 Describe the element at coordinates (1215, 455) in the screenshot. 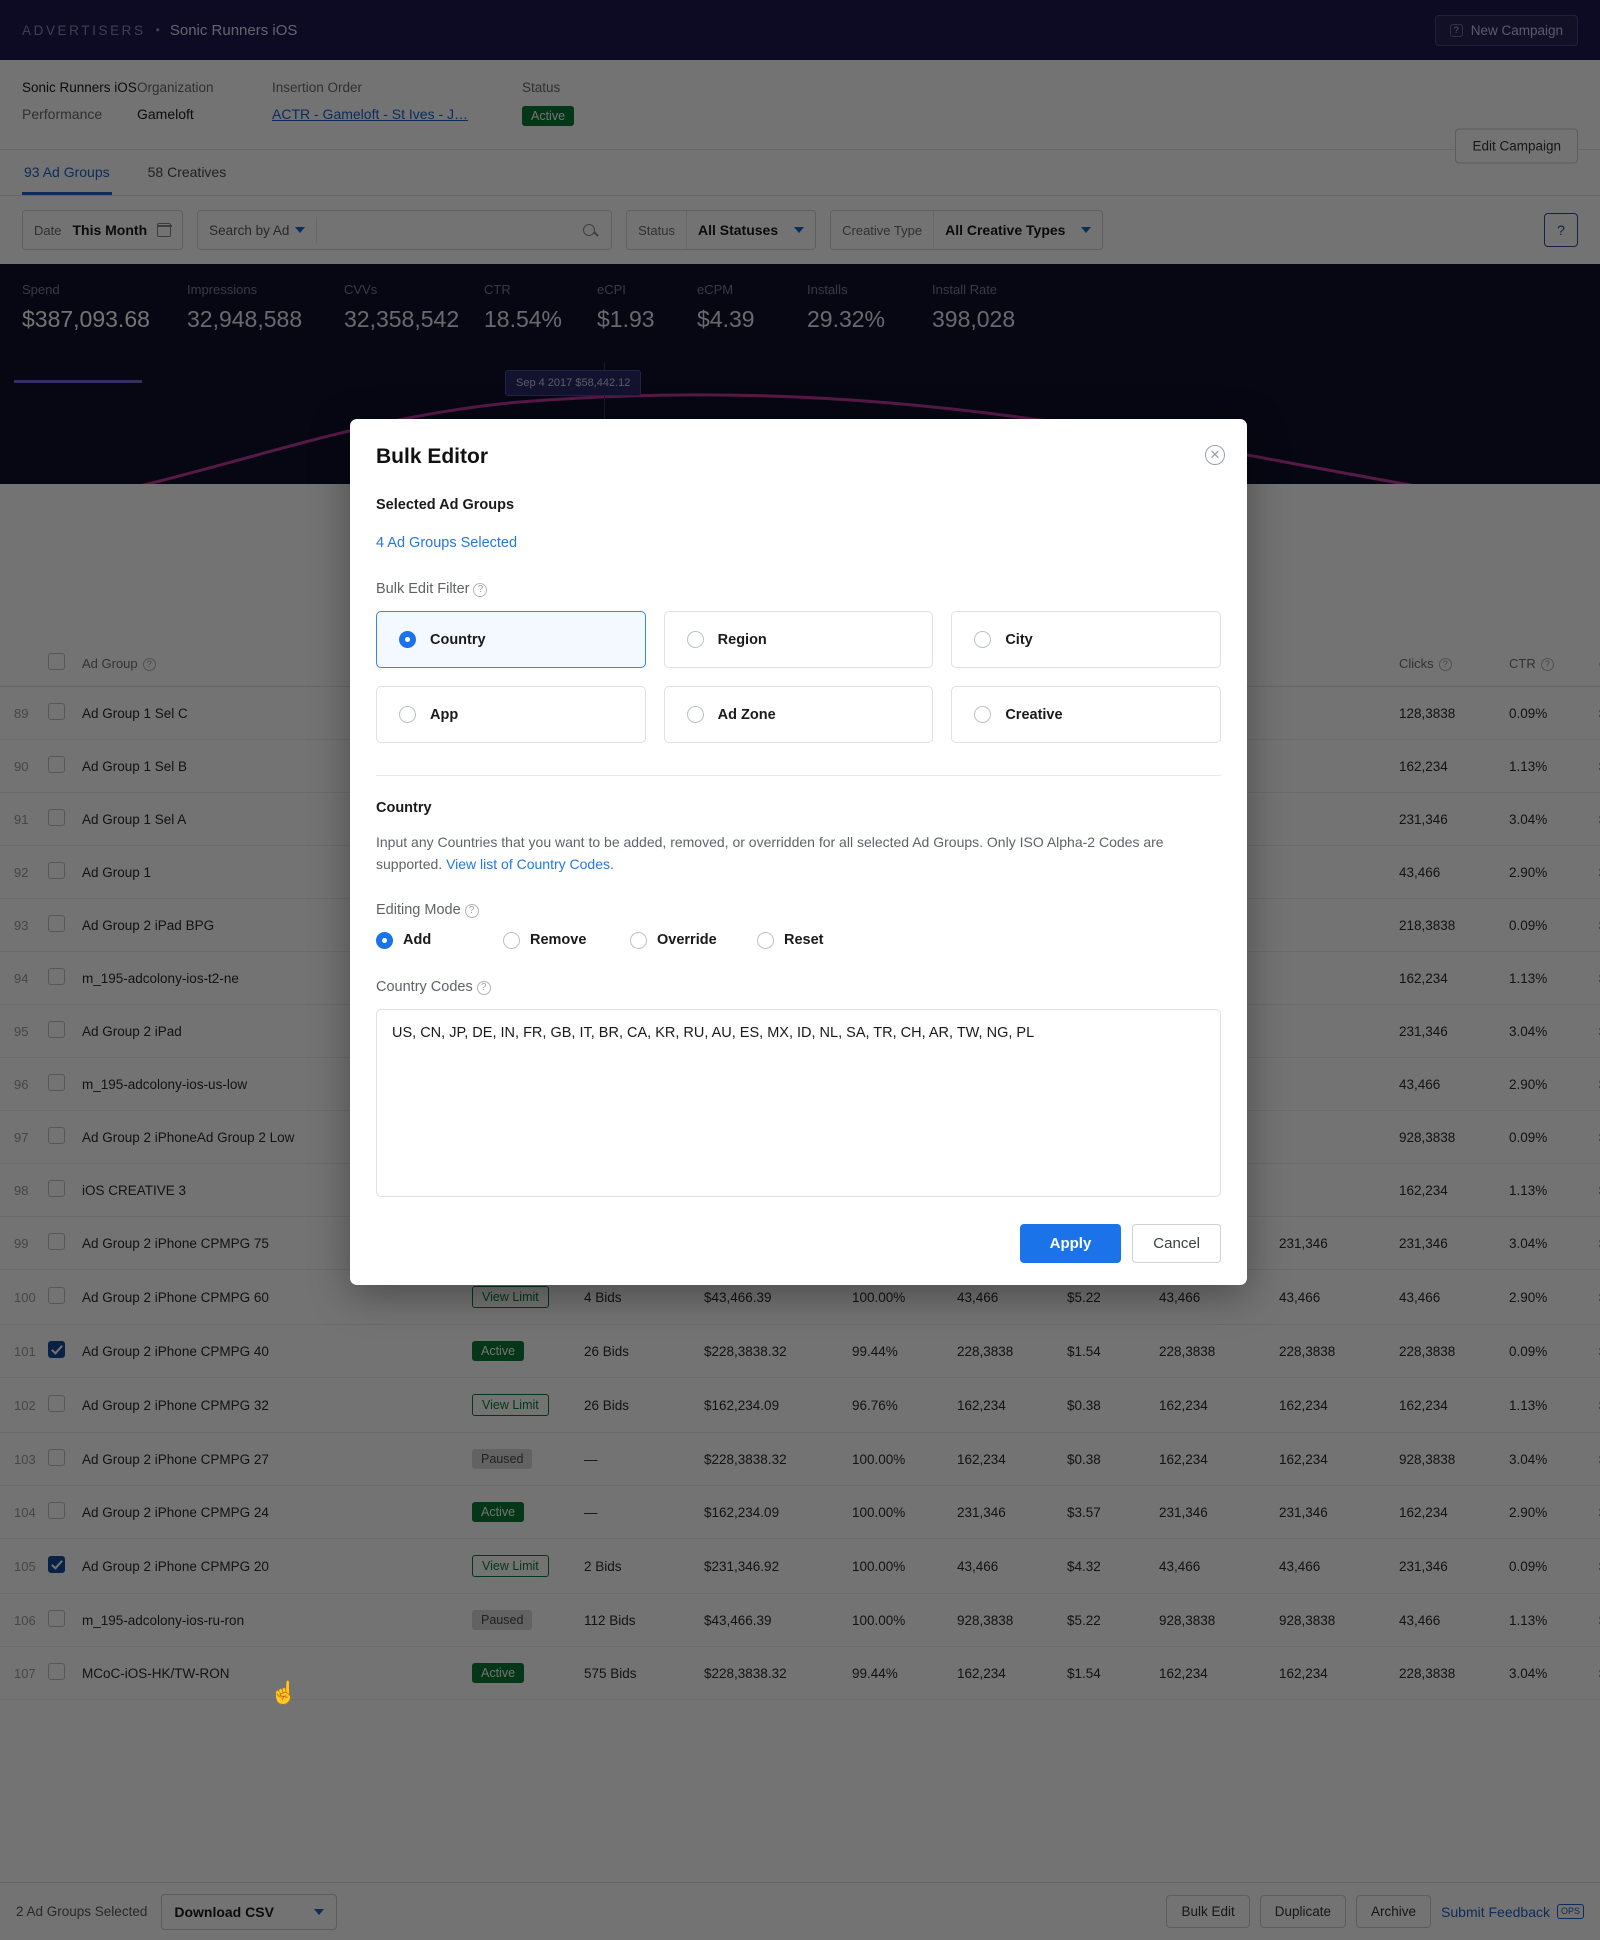

I see `close-icon: ✕` at that location.